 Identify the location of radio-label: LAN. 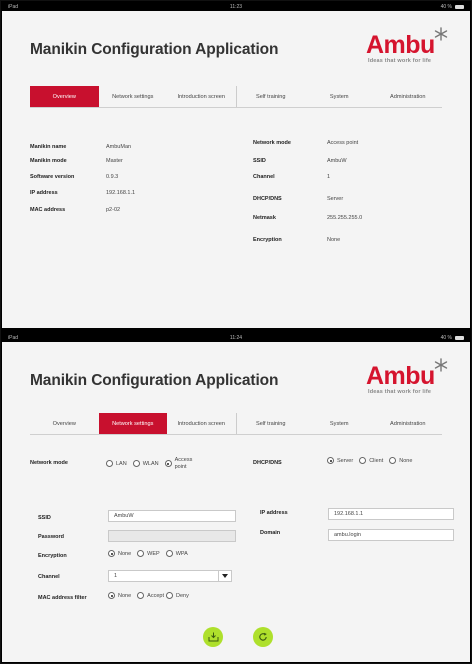
(121, 463).